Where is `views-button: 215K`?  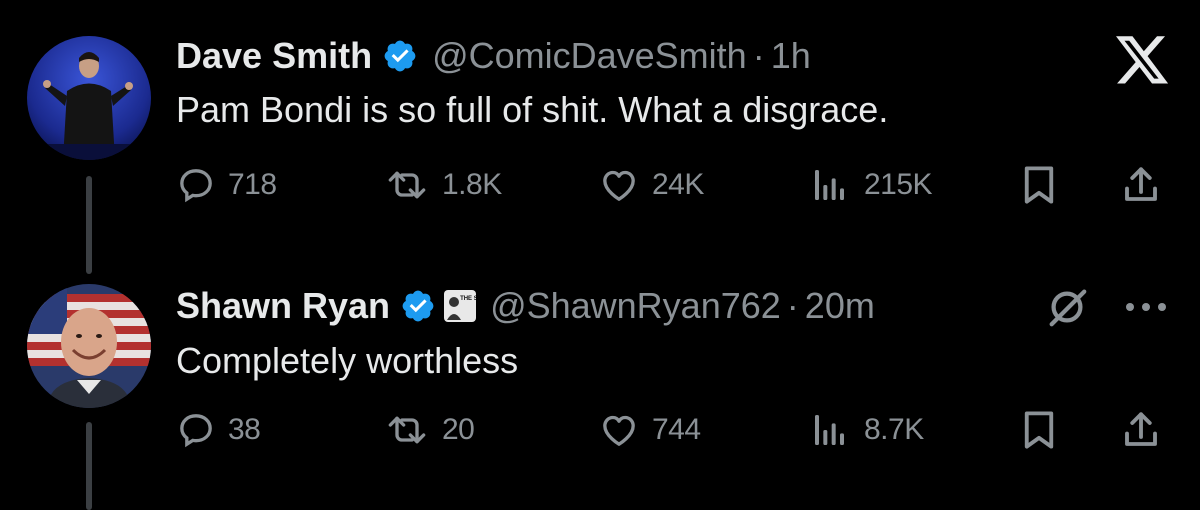 views-button: 215K is located at coordinates (870, 185).